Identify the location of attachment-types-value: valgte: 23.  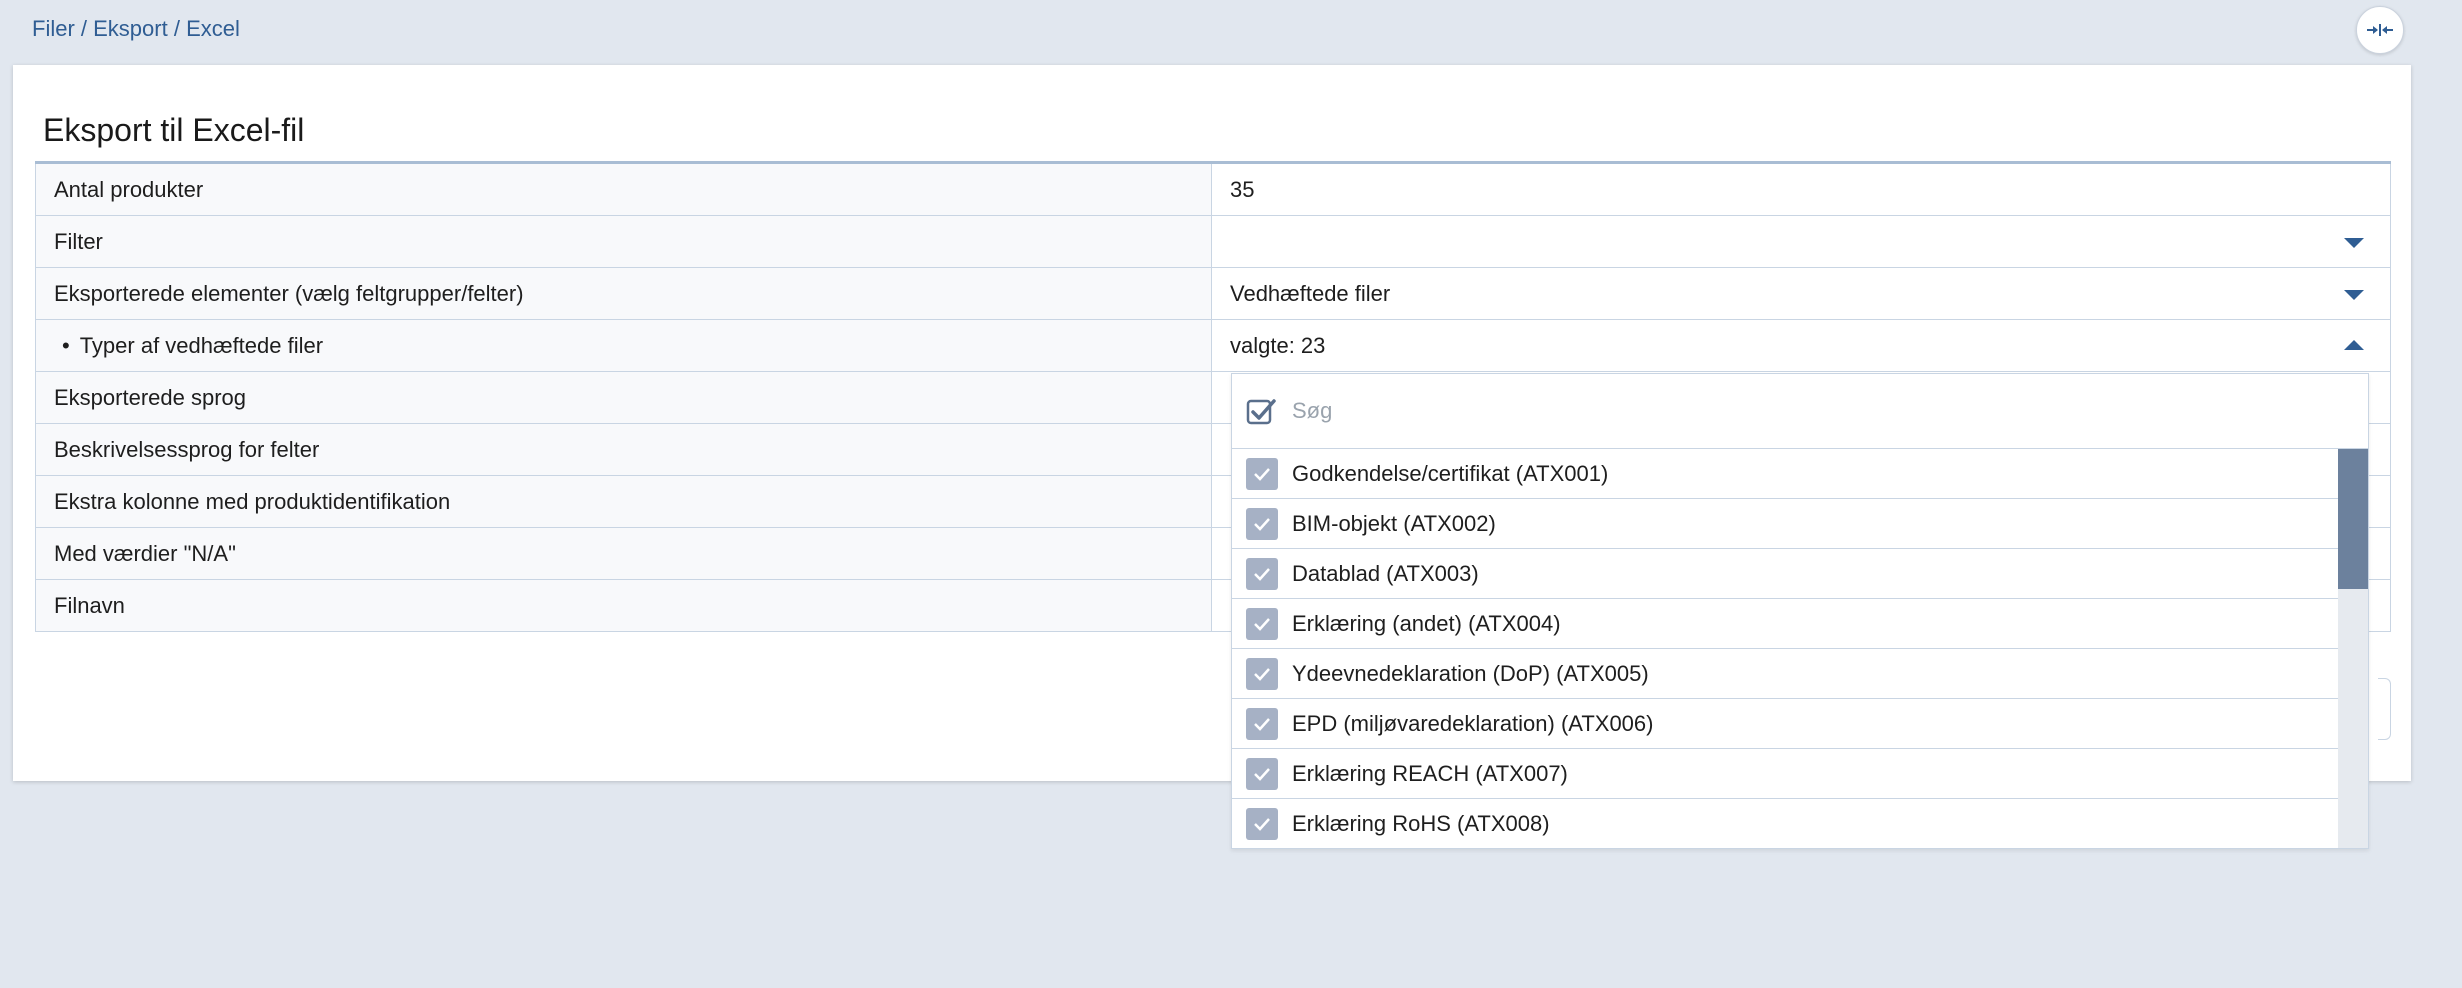
(1278, 345).